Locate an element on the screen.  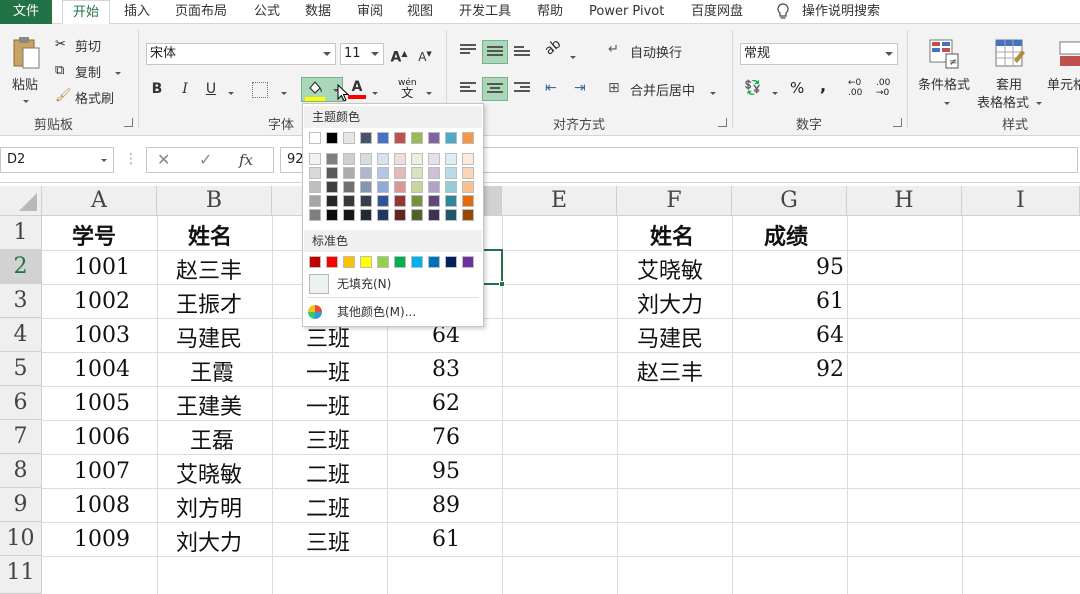
font-color-dropdown is located at coordinates (375, 93).